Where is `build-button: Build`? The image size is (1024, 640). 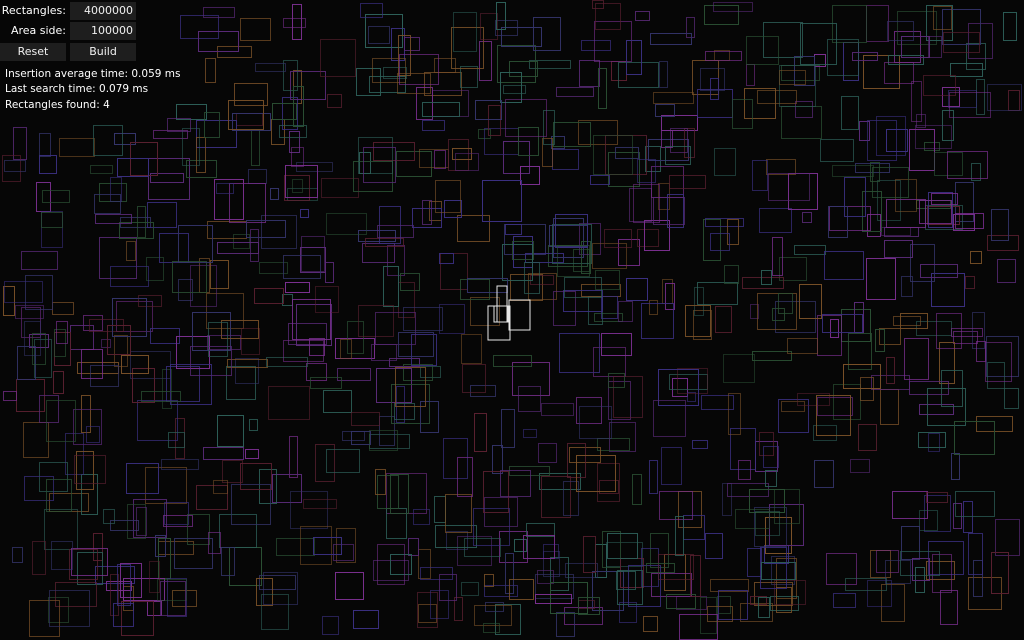 build-button: Build is located at coordinates (103, 52).